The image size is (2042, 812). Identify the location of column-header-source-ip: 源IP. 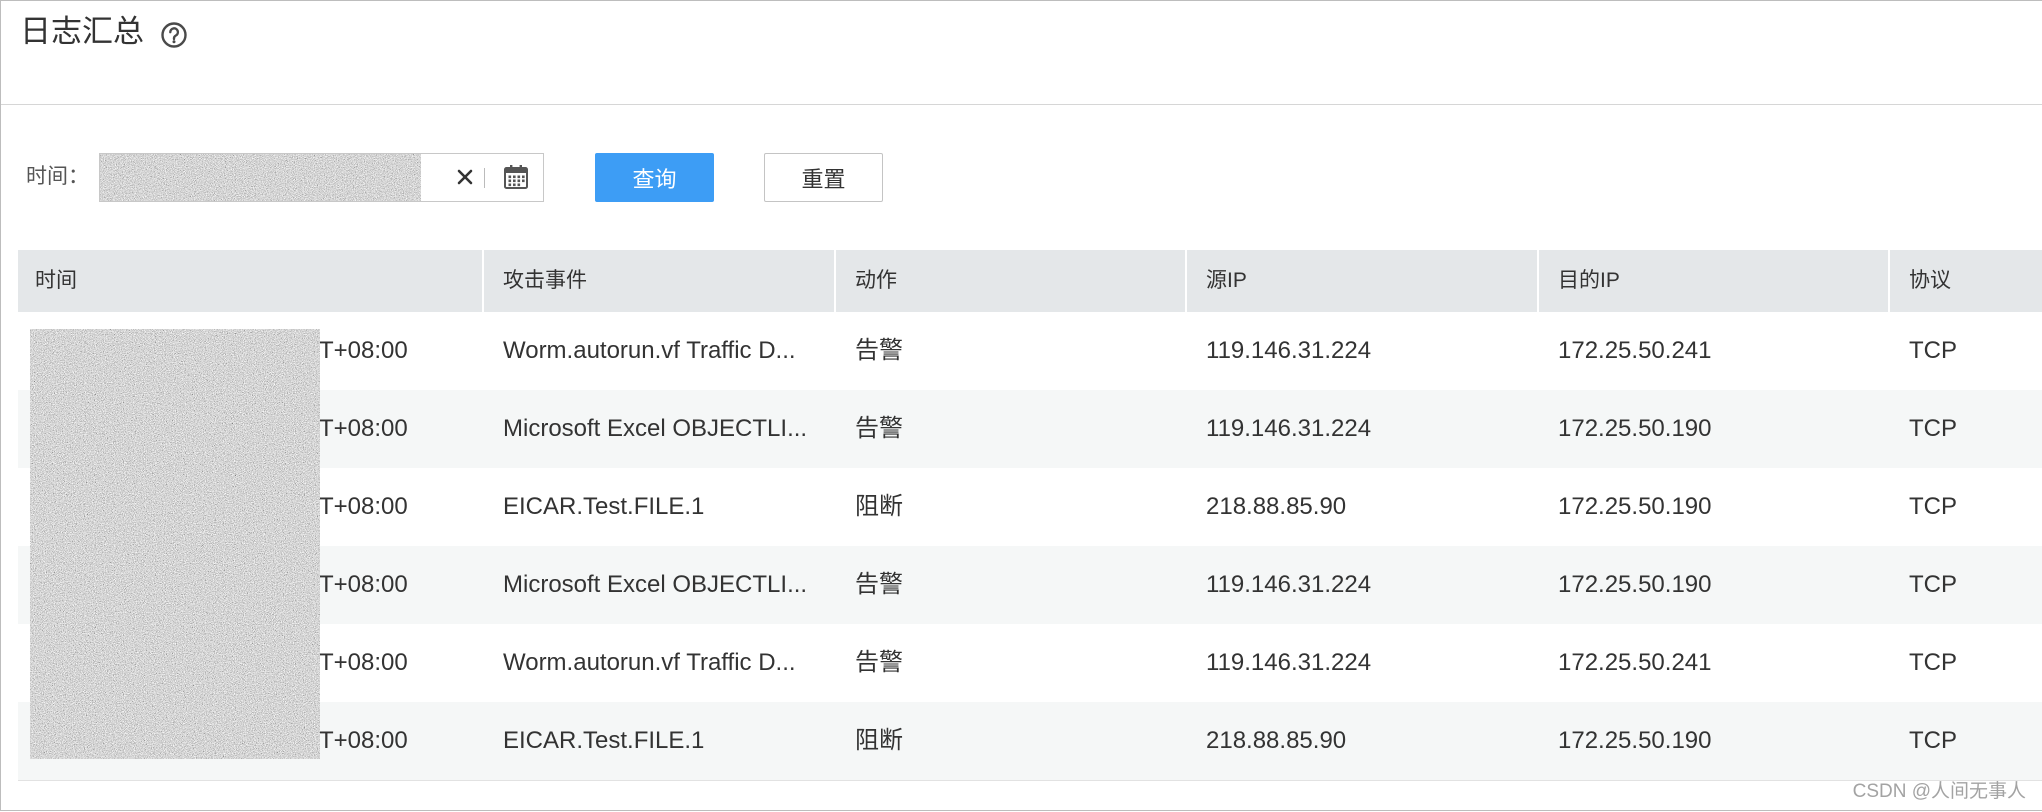
(1363, 281).